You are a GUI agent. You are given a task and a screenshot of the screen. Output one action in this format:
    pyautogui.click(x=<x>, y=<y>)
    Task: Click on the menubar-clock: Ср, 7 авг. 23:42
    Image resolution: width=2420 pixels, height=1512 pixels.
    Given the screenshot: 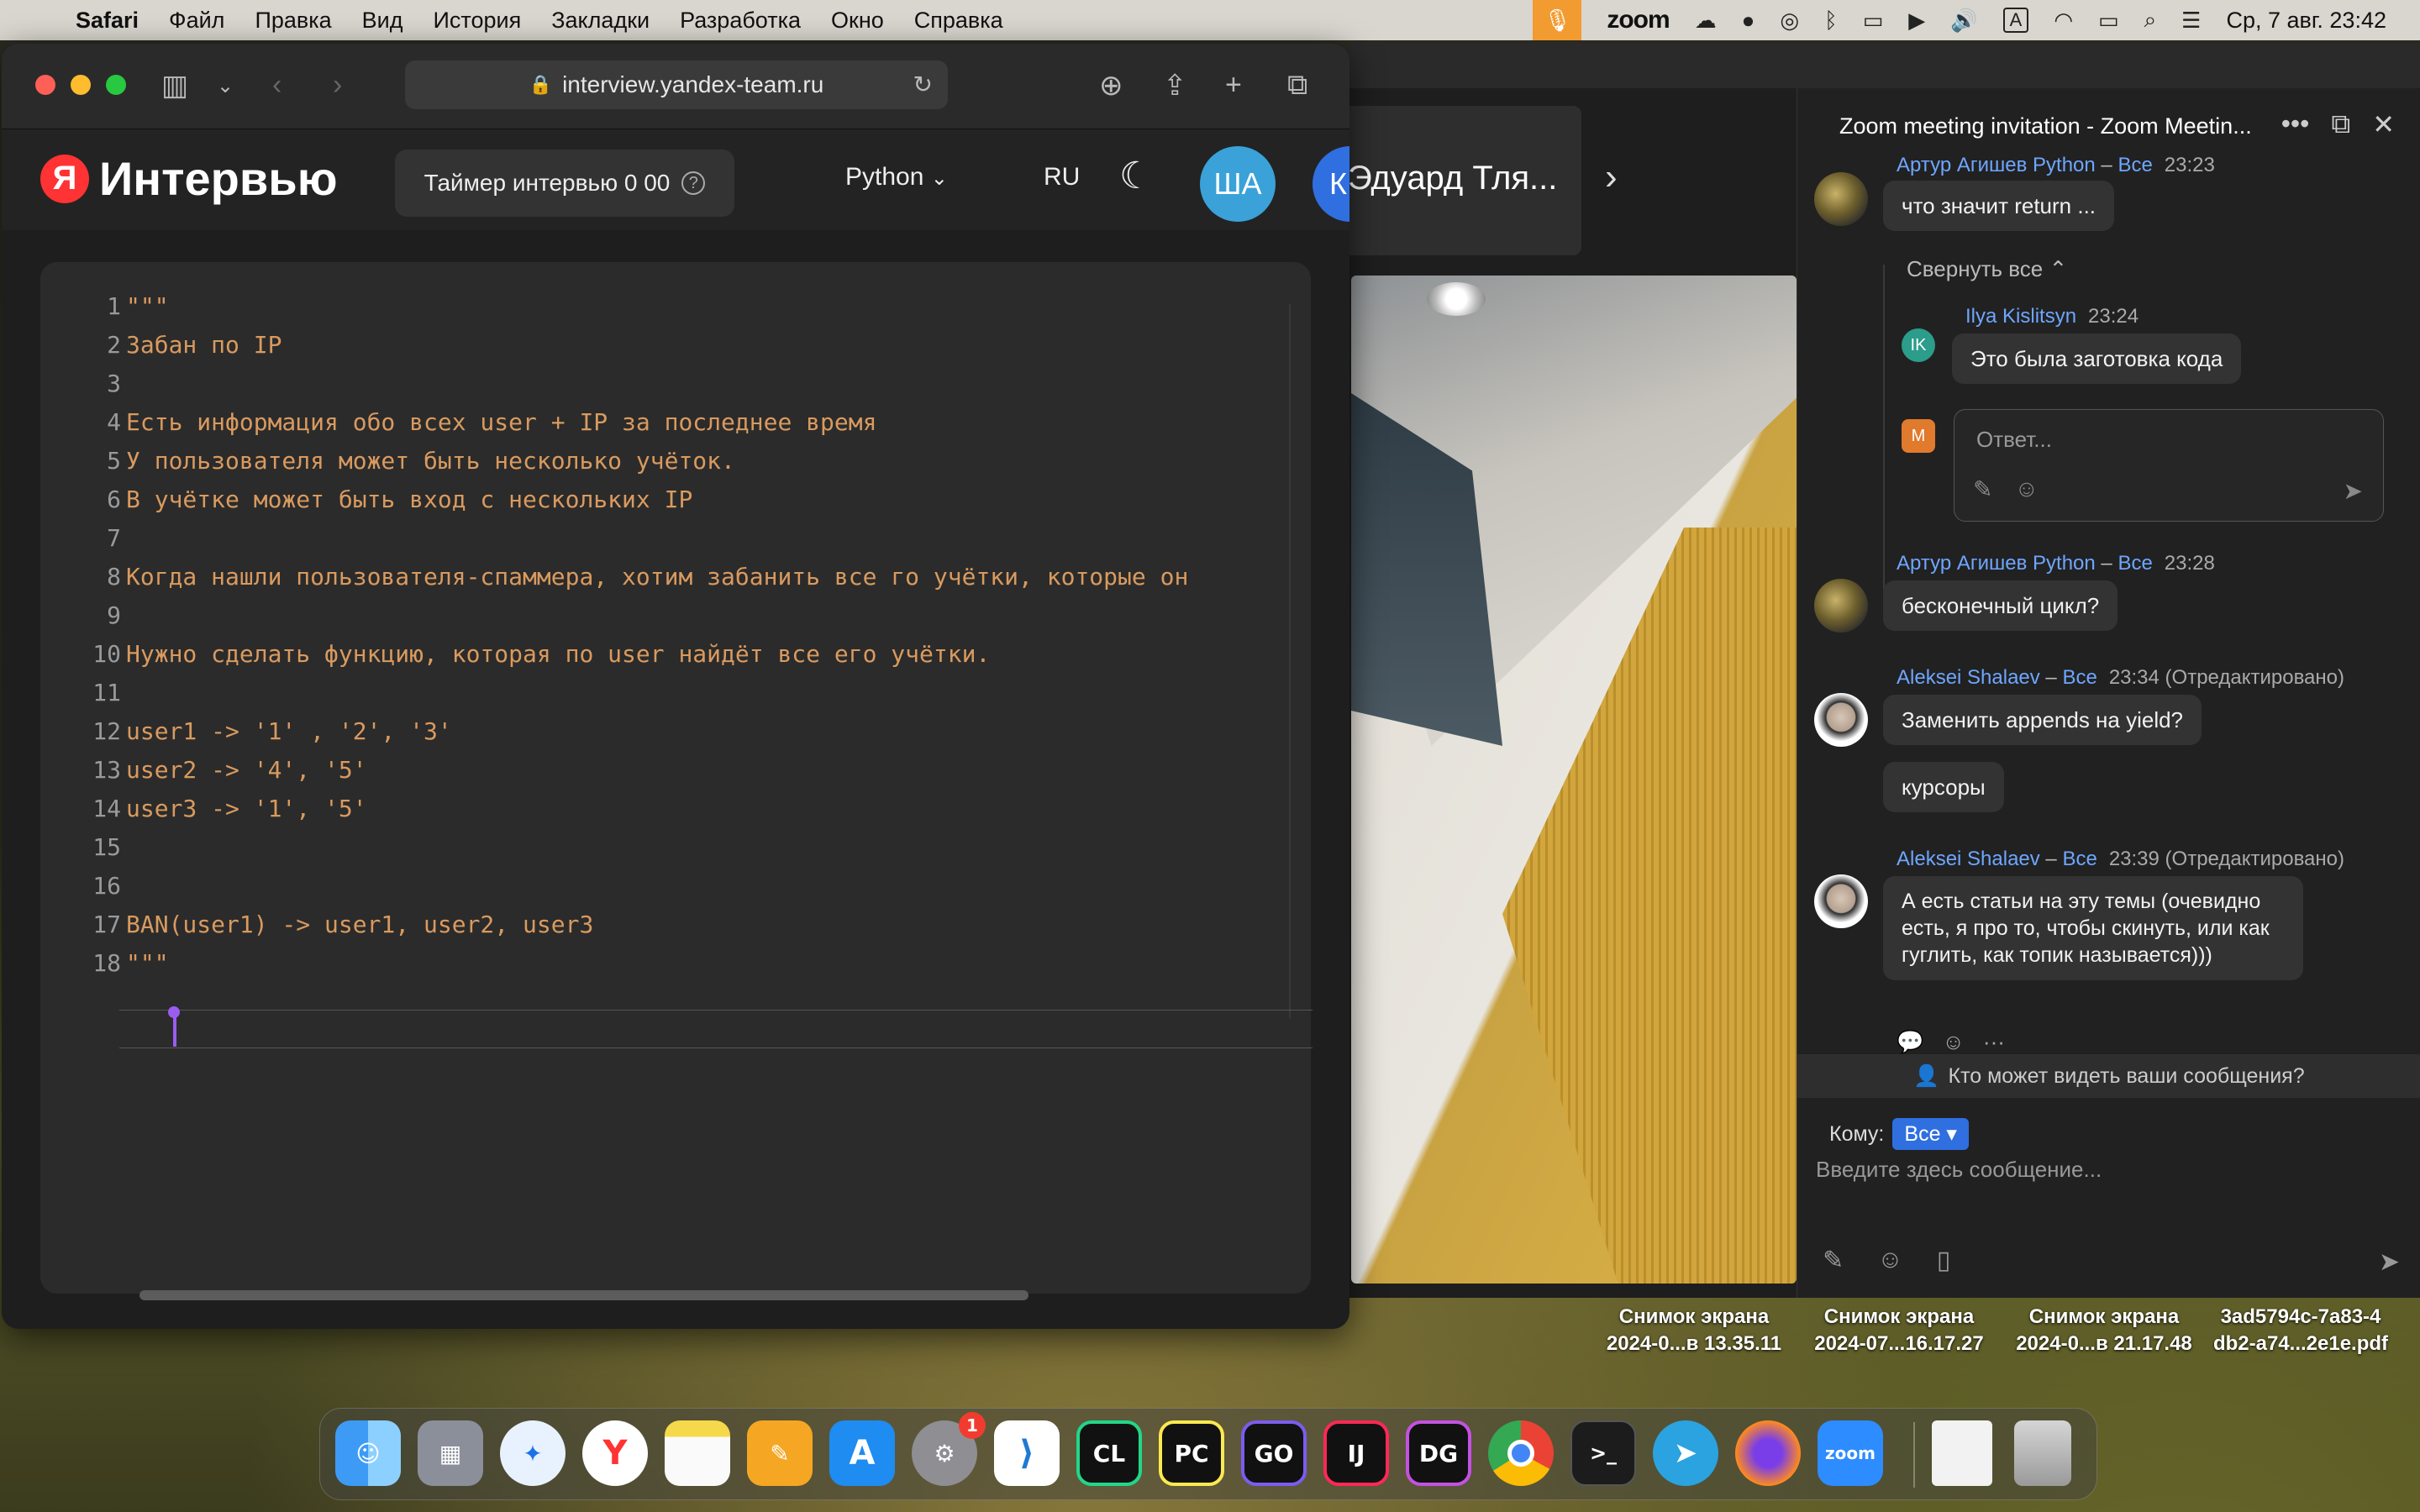 What is the action you would take?
    pyautogui.click(x=2306, y=21)
    